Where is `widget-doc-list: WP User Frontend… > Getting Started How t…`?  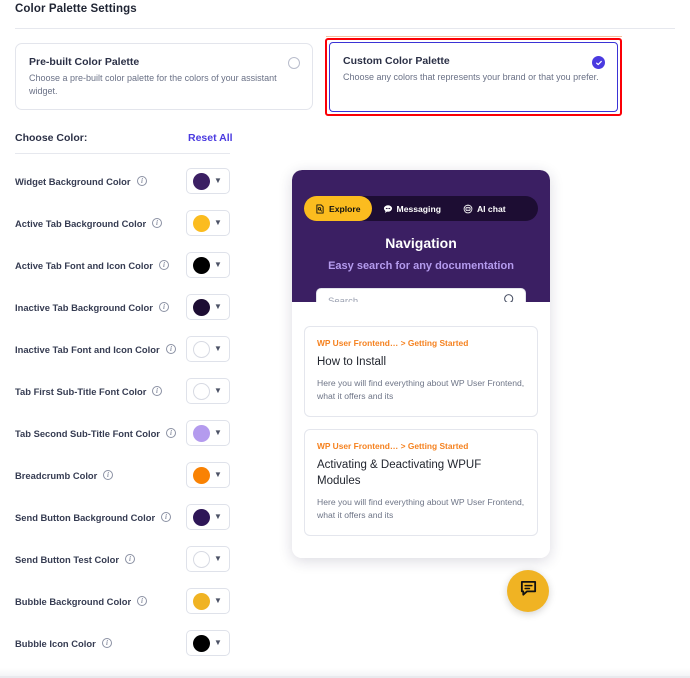 widget-doc-list: WP User Frontend… > Getting Started How t… is located at coordinates (421, 430).